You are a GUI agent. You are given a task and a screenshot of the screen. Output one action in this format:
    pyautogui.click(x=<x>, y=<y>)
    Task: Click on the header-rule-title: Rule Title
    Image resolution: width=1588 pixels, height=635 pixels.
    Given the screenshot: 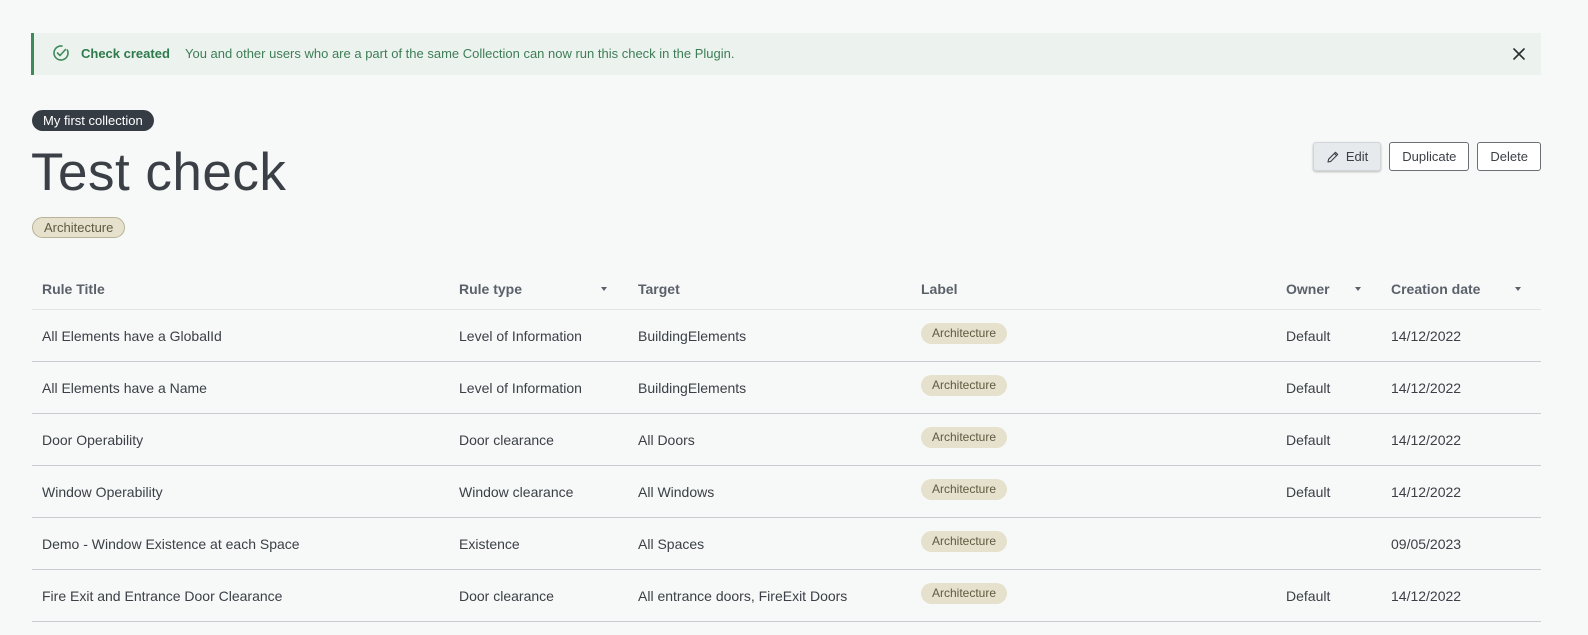 What is the action you would take?
    pyautogui.click(x=73, y=289)
    